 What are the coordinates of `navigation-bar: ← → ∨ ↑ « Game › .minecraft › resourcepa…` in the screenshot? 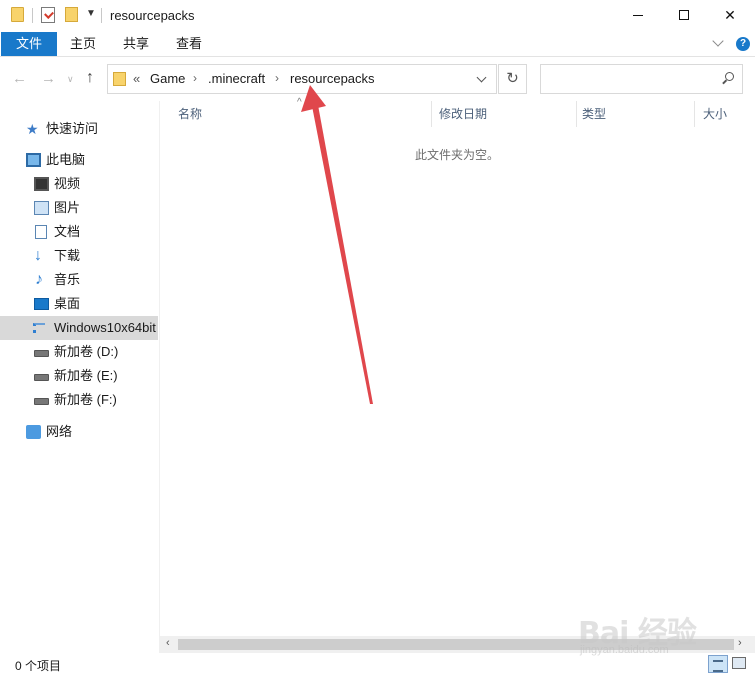 It's located at (377, 79).